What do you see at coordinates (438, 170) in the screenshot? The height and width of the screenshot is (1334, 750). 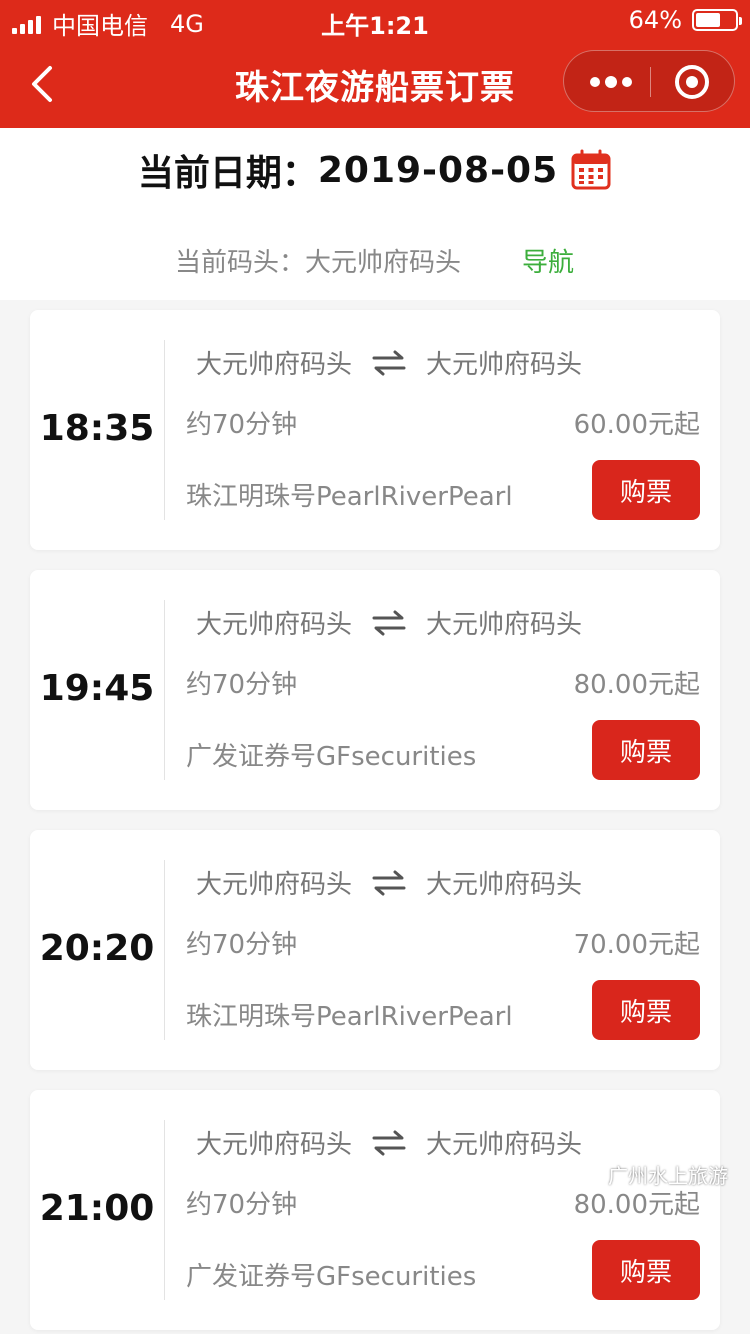 I see `date-value: 2019-08-05` at bounding box center [438, 170].